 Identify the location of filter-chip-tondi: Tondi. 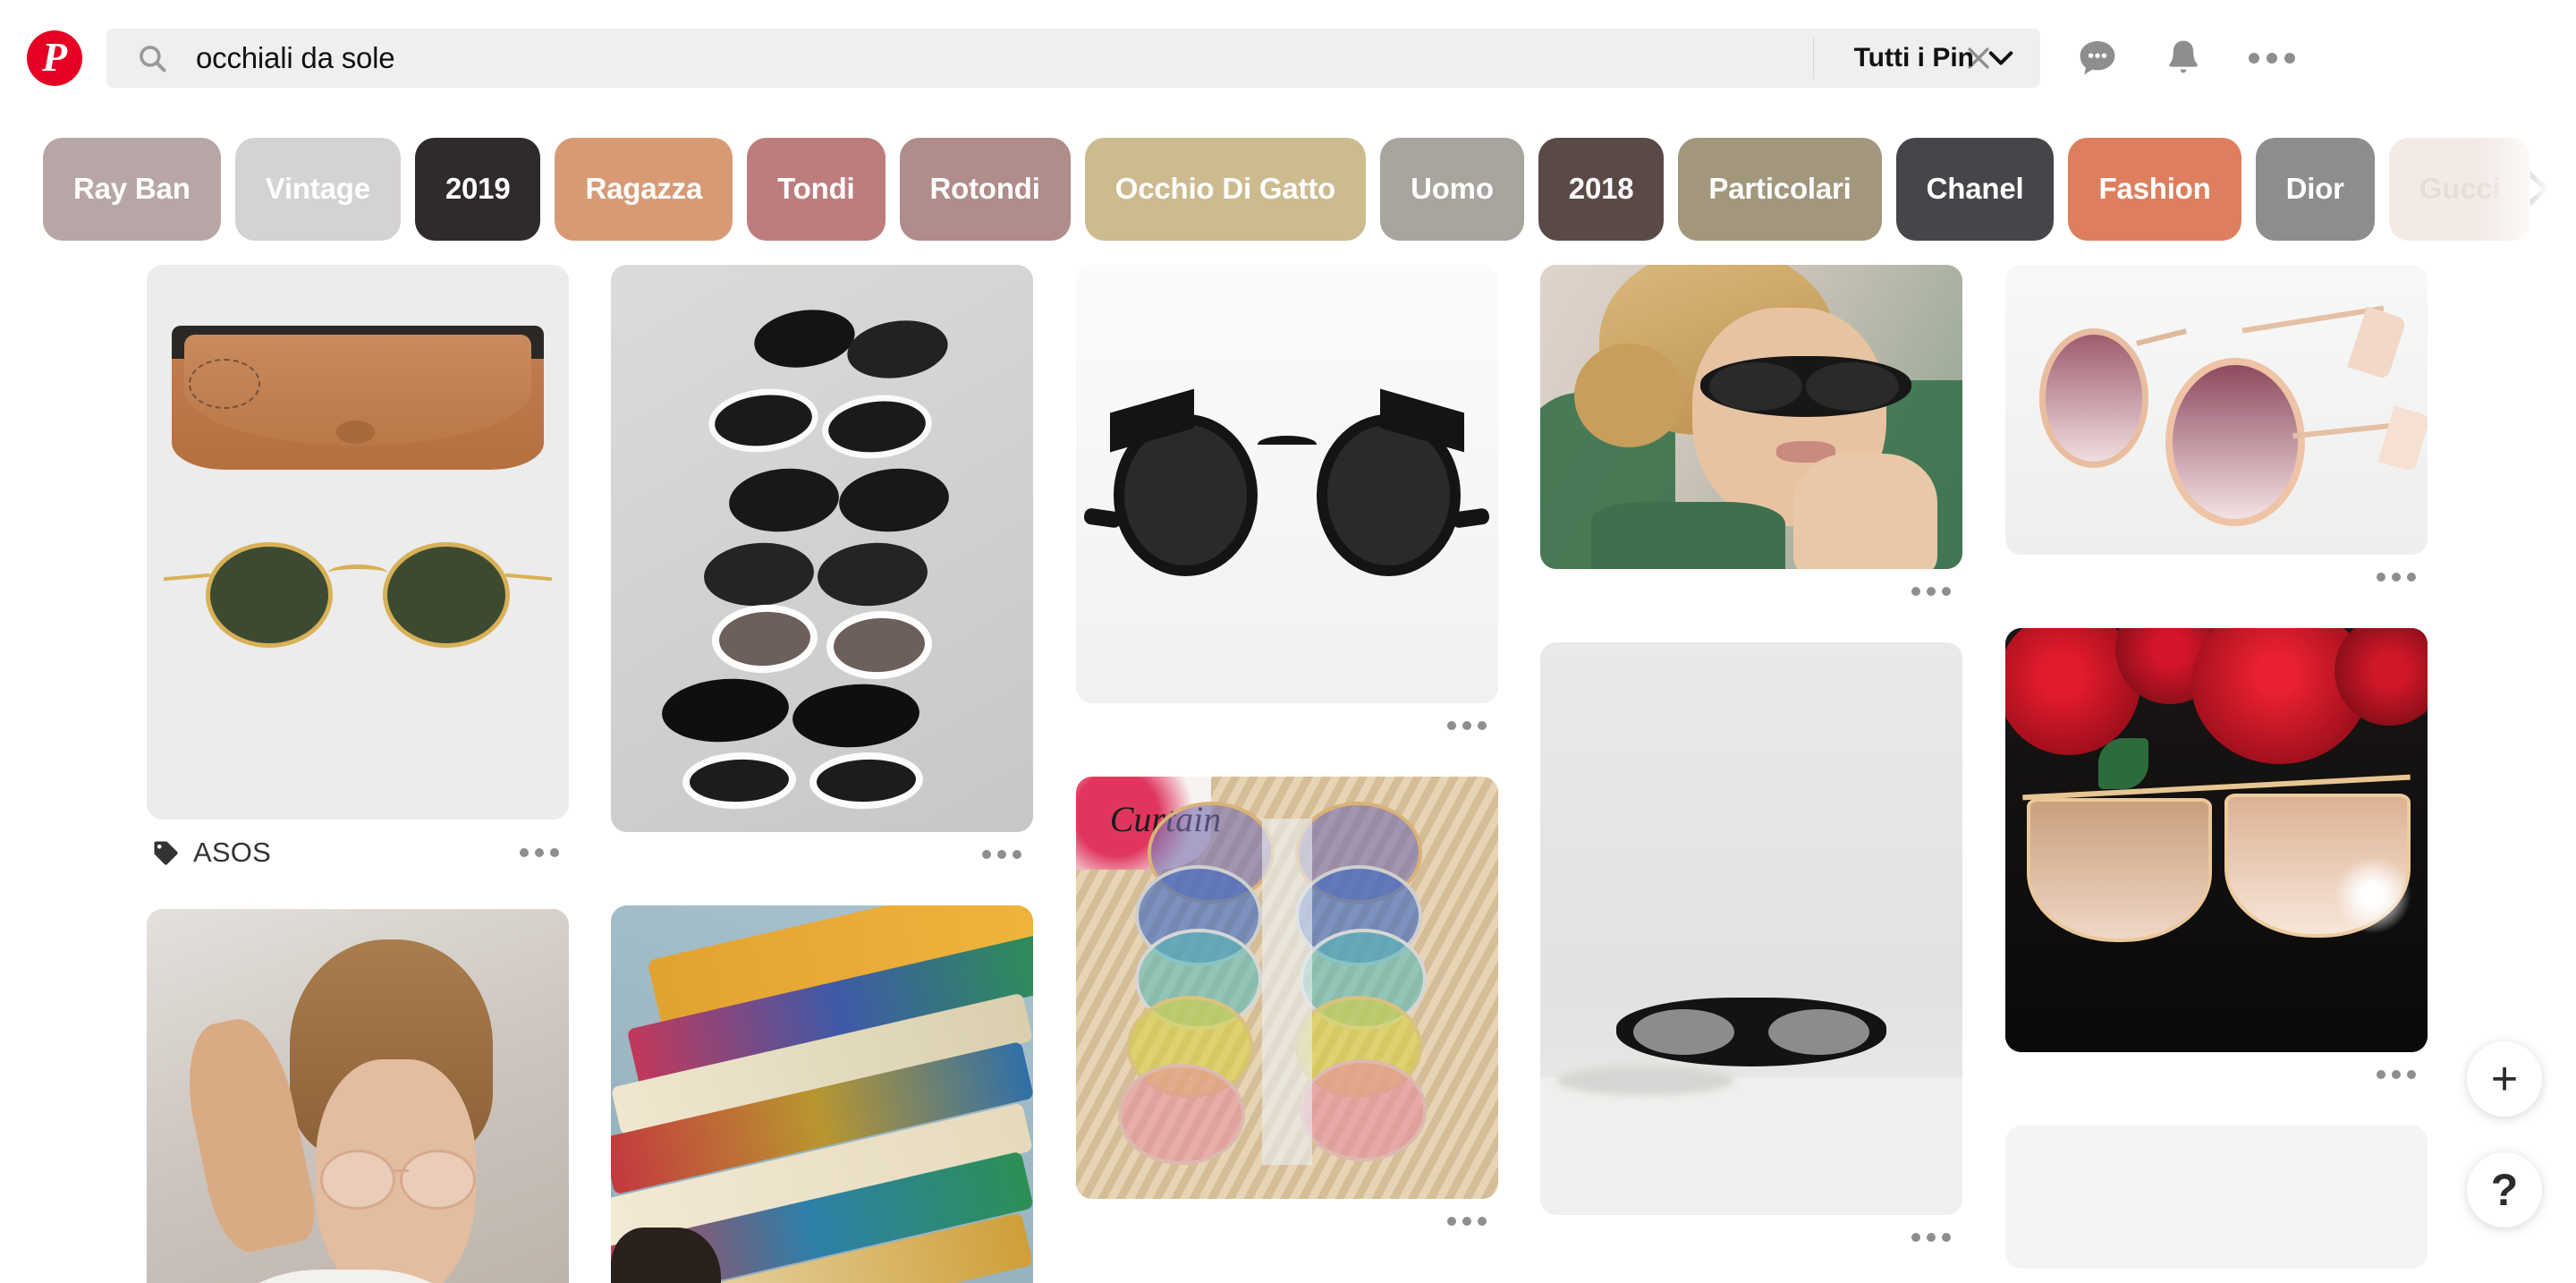
(816, 189).